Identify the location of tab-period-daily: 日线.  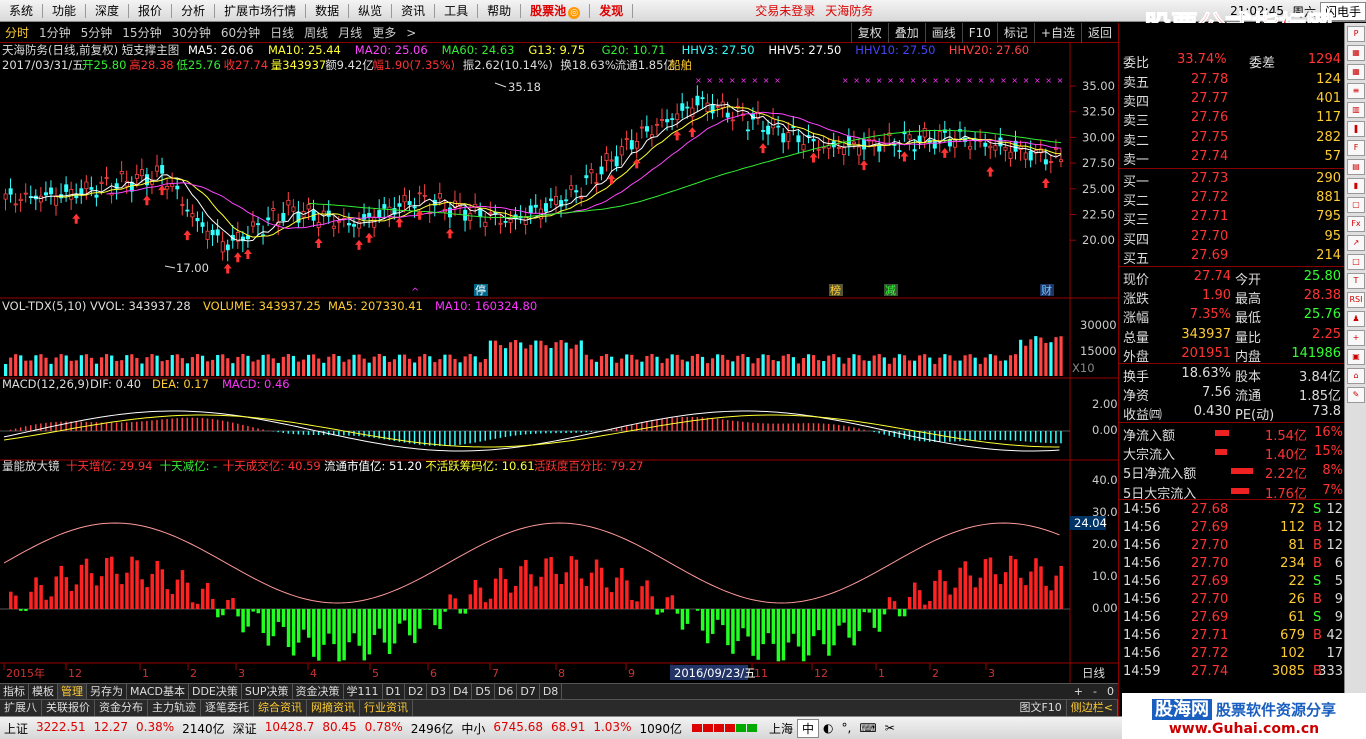
(282, 33).